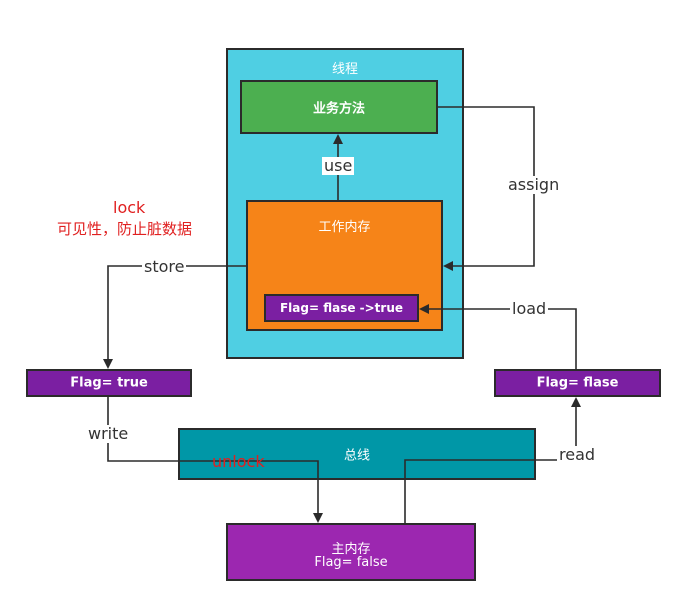  Describe the element at coordinates (338, 165) in the screenshot. I see `use-label: use` at that location.